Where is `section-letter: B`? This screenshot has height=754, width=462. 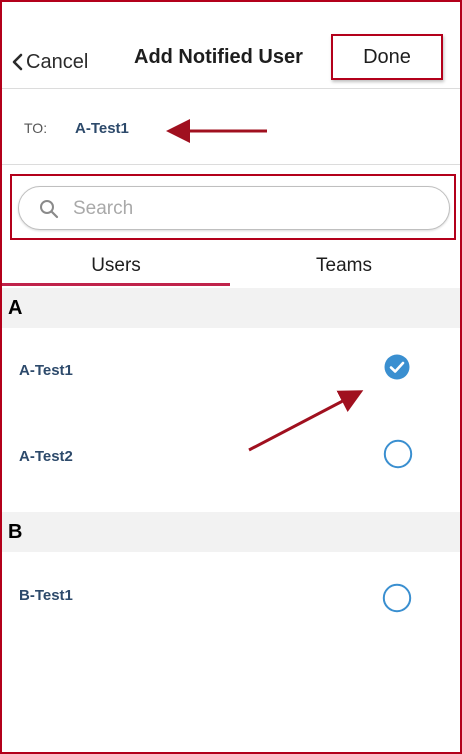
section-letter: B is located at coordinates (15, 532).